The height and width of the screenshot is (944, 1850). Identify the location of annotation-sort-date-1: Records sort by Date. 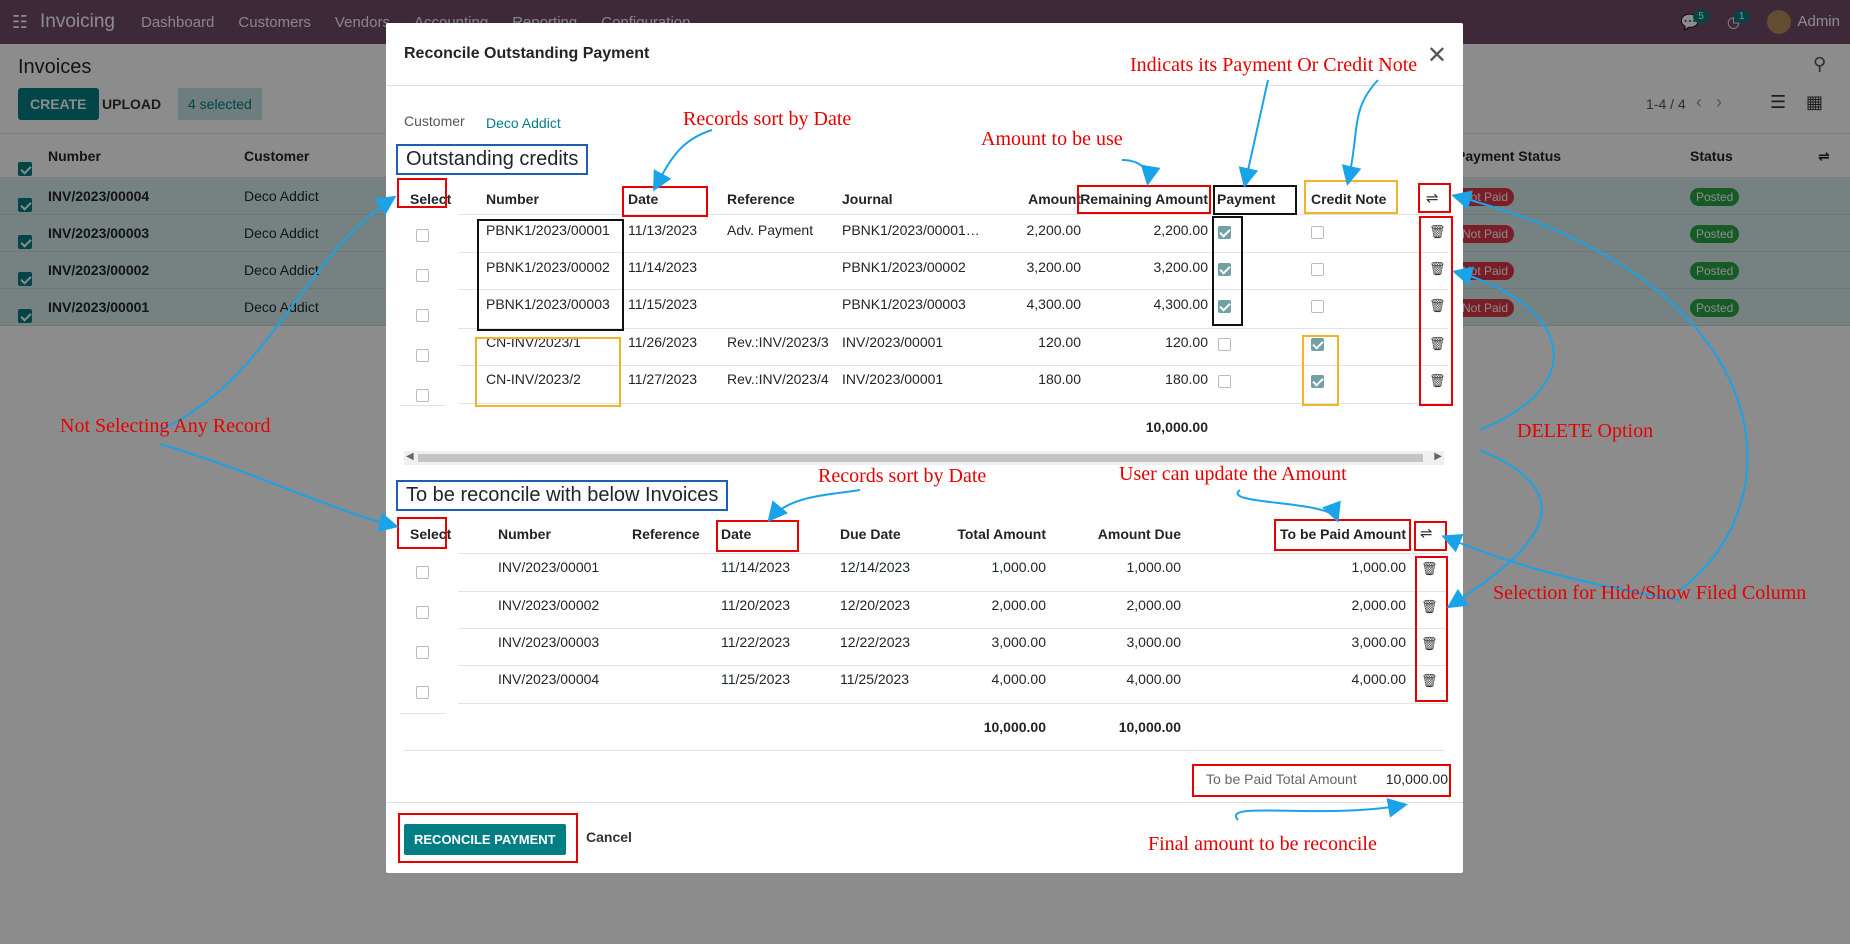
(767, 119).